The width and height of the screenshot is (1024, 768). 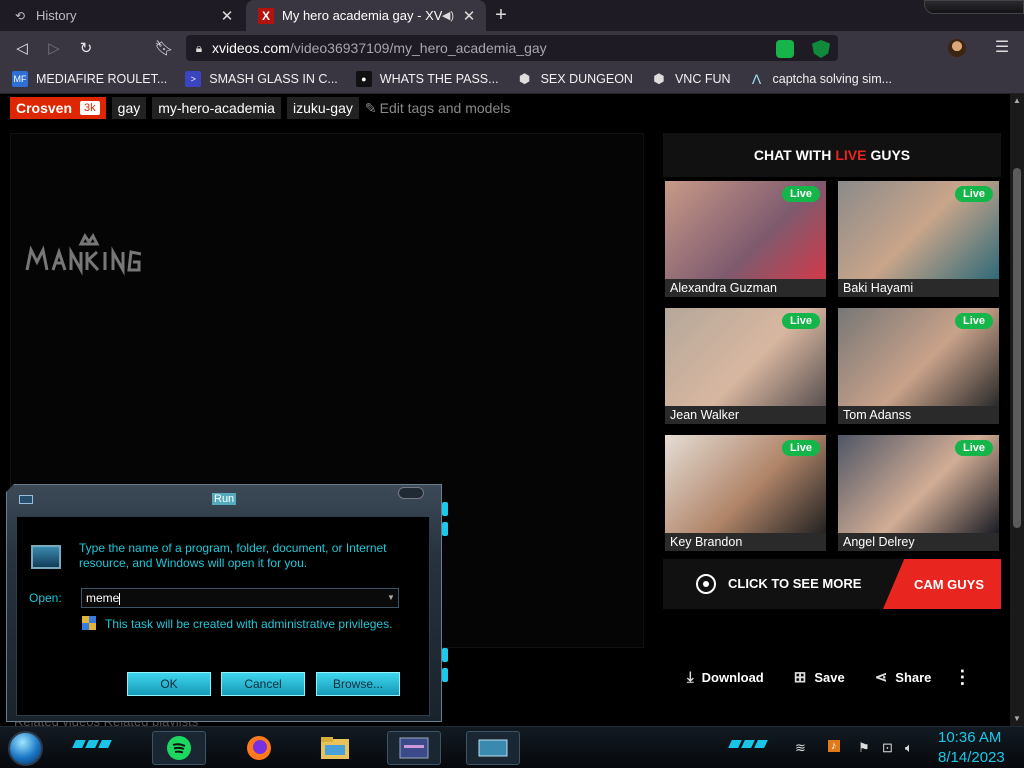 I want to click on channel-logo-icon, so click(x=83, y=254).